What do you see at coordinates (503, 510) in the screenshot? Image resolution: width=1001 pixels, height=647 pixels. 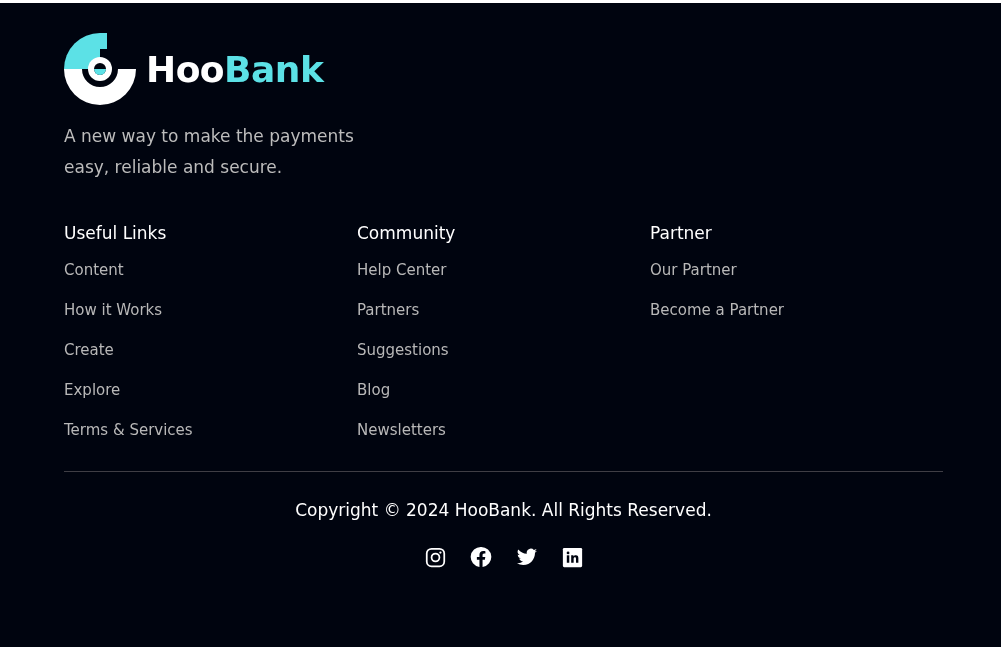 I see `copyright-text: Copyright © 2024 HooBank. All Rights Reserved.` at bounding box center [503, 510].